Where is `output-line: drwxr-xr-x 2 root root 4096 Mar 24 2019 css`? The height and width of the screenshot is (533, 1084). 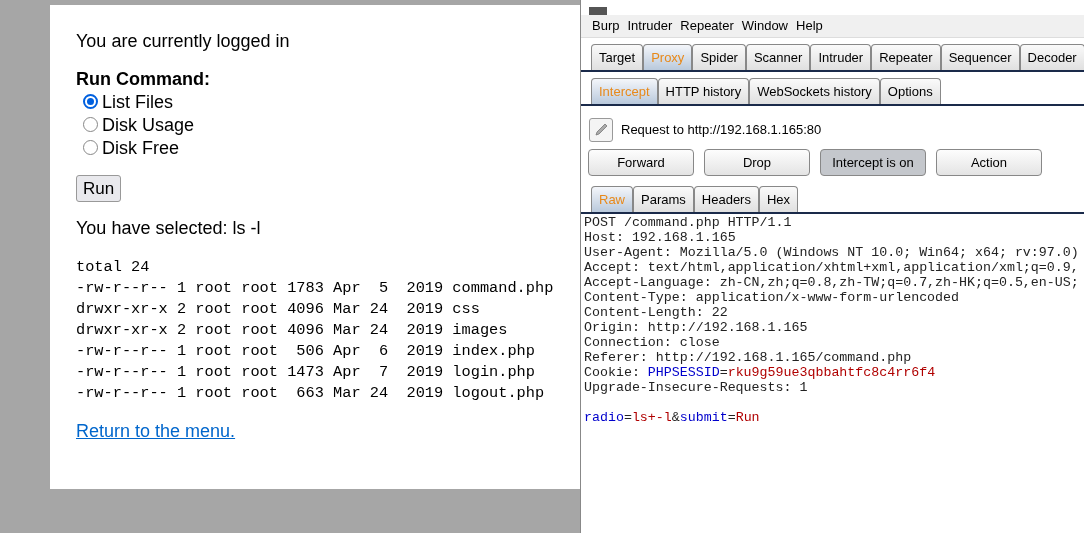
output-line: drwxr-xr-x 2 root root 4096 Mar 24 2019 css is located at coordinates (278, 309).